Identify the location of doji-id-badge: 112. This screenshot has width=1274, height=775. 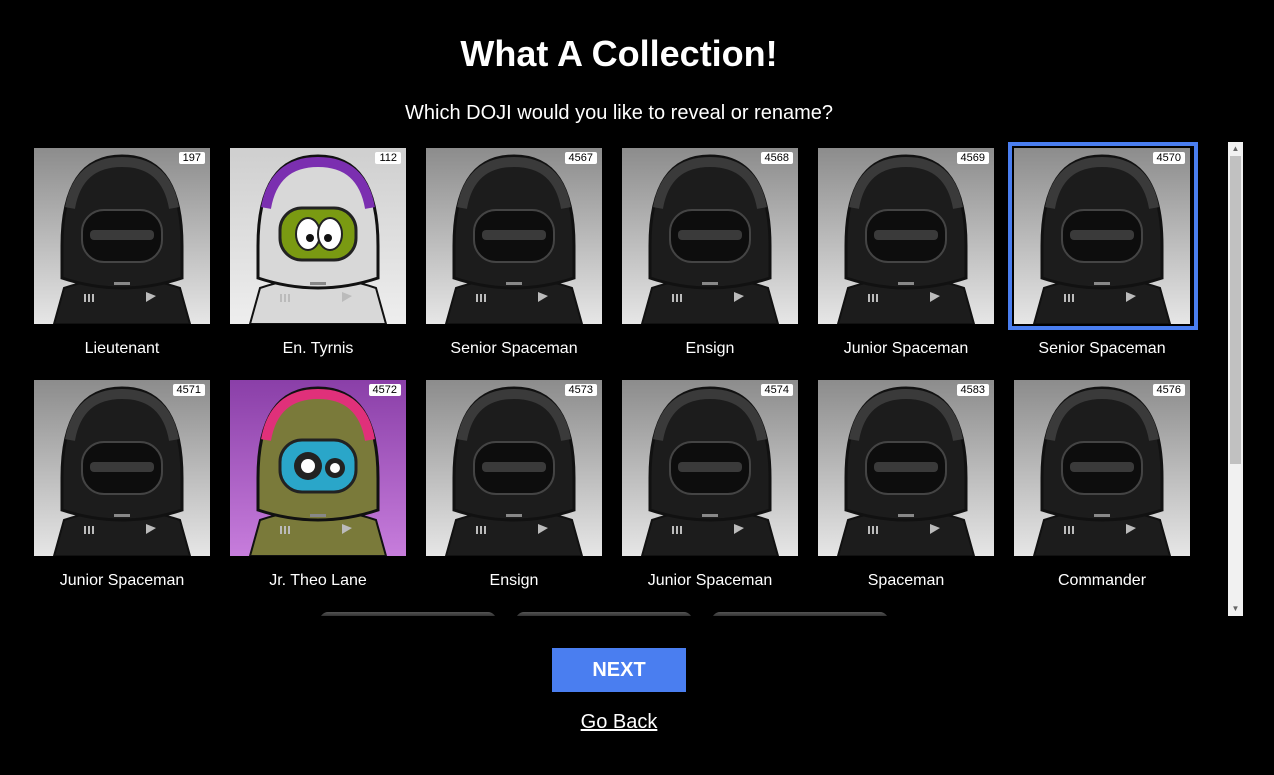
(388, 158).